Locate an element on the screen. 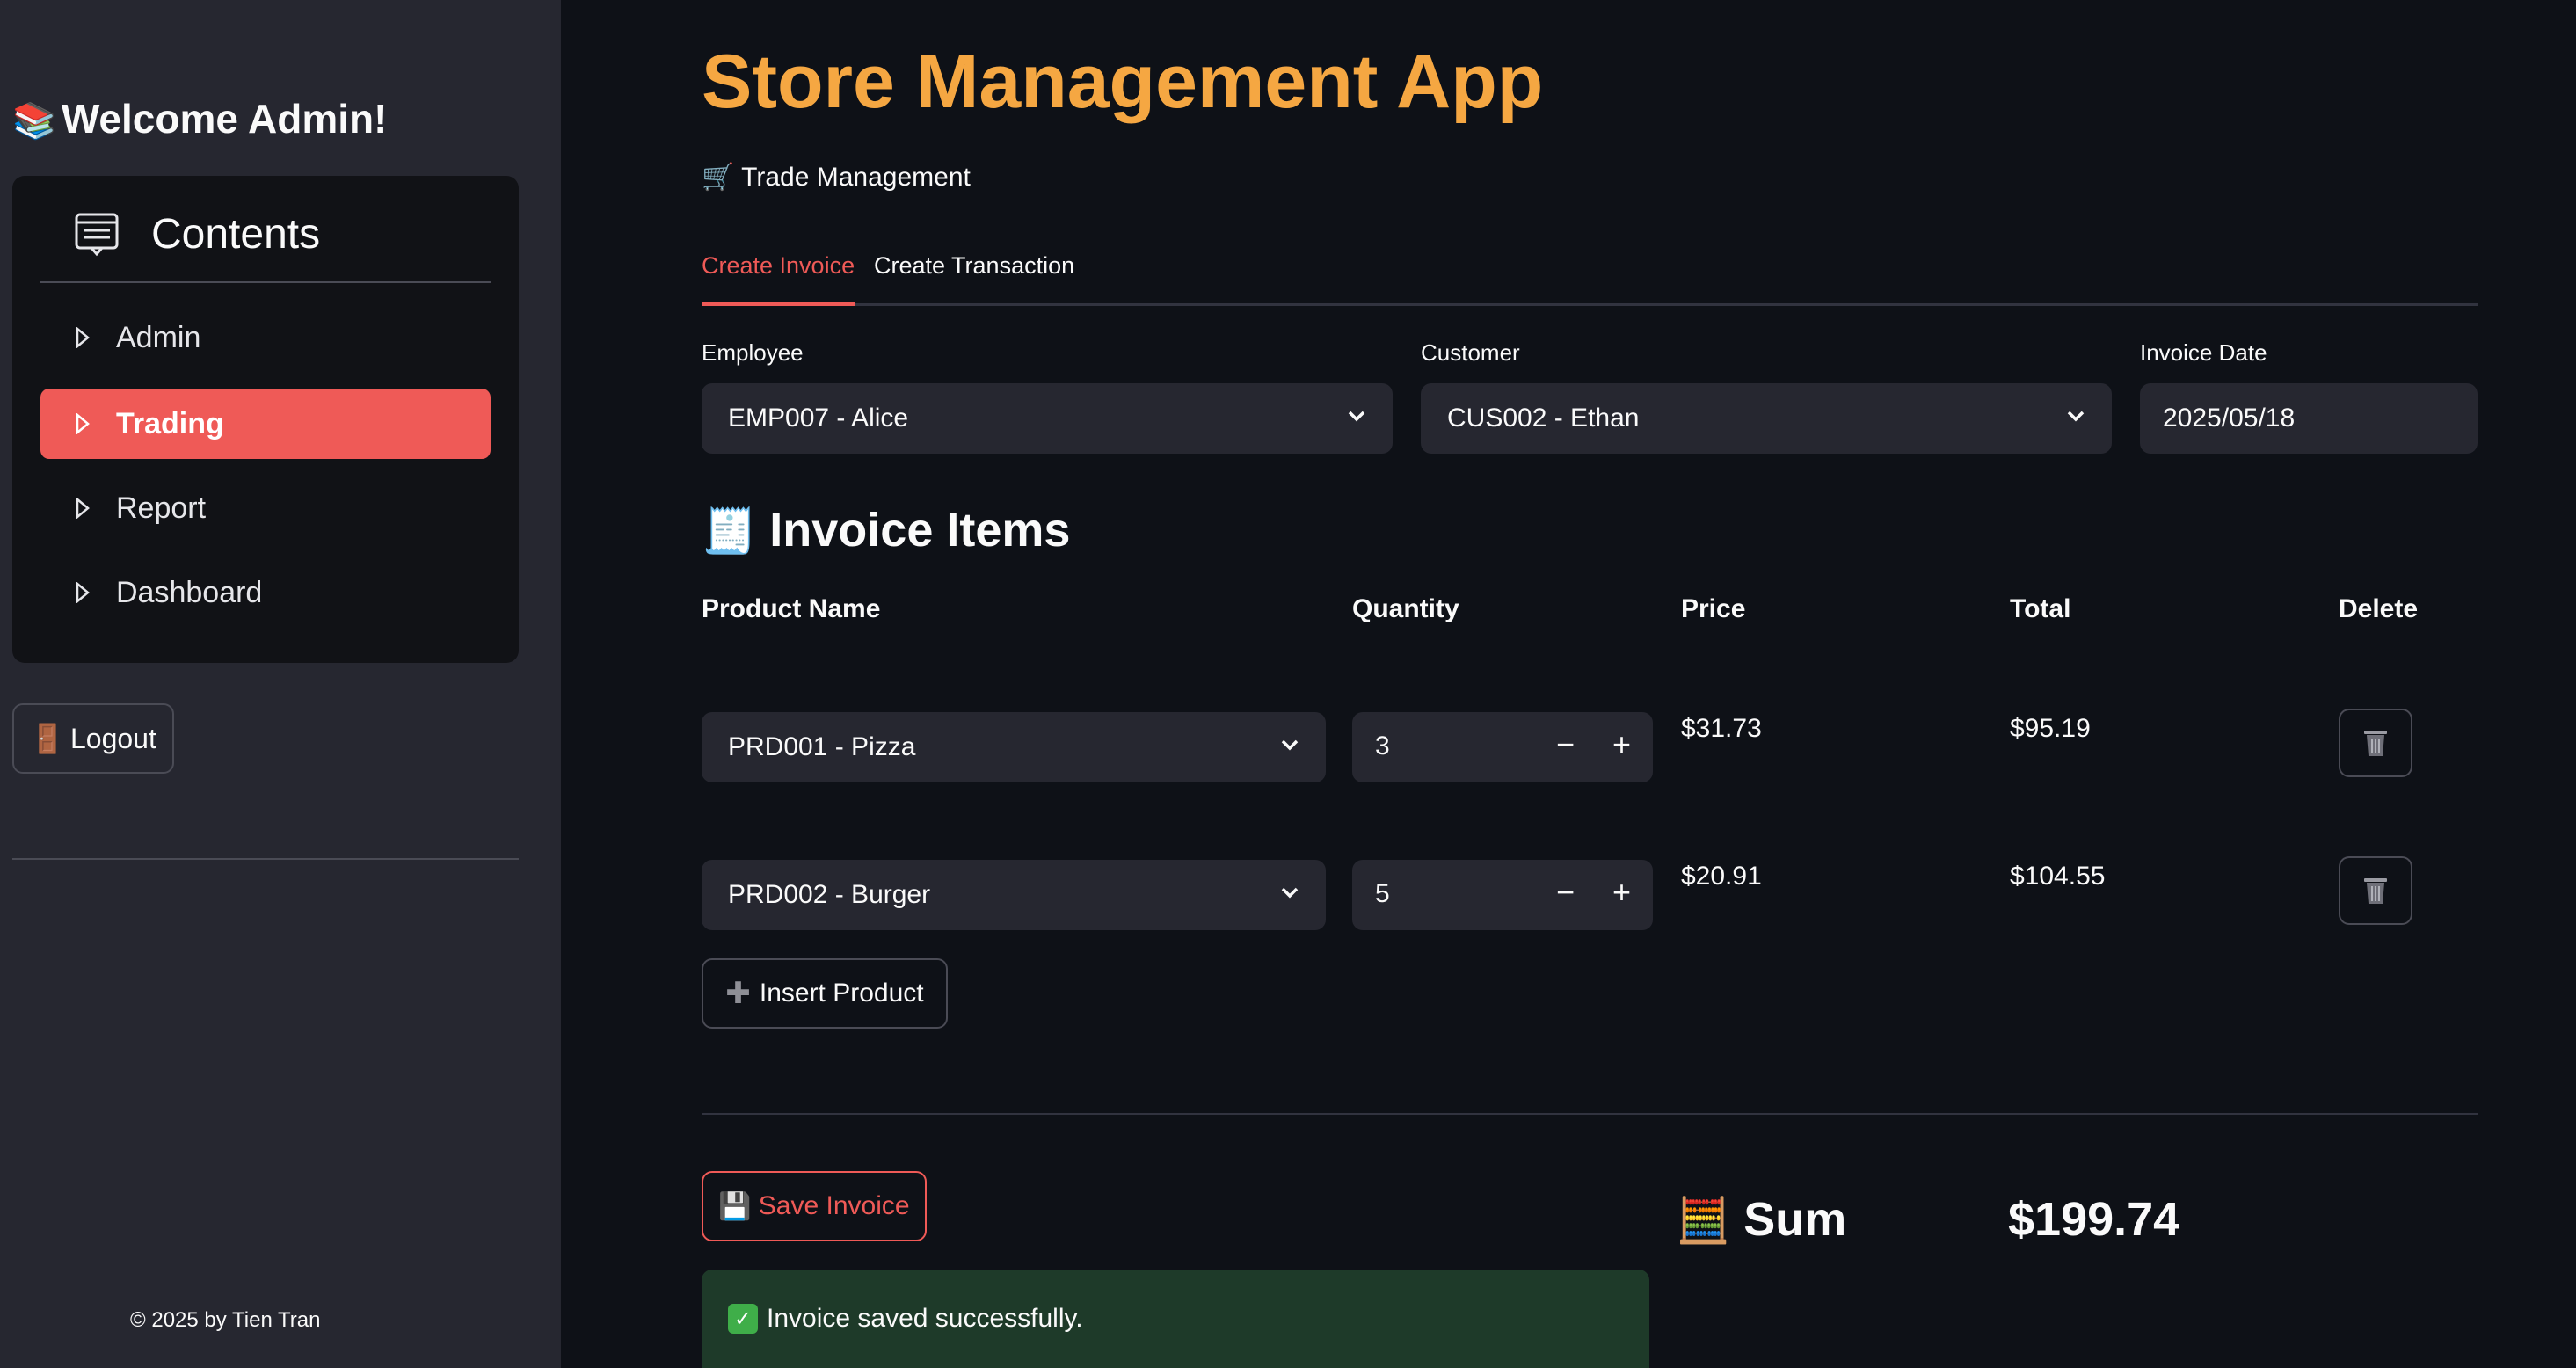  sidebar-item-label: Report is located at coordinates (161, 508).